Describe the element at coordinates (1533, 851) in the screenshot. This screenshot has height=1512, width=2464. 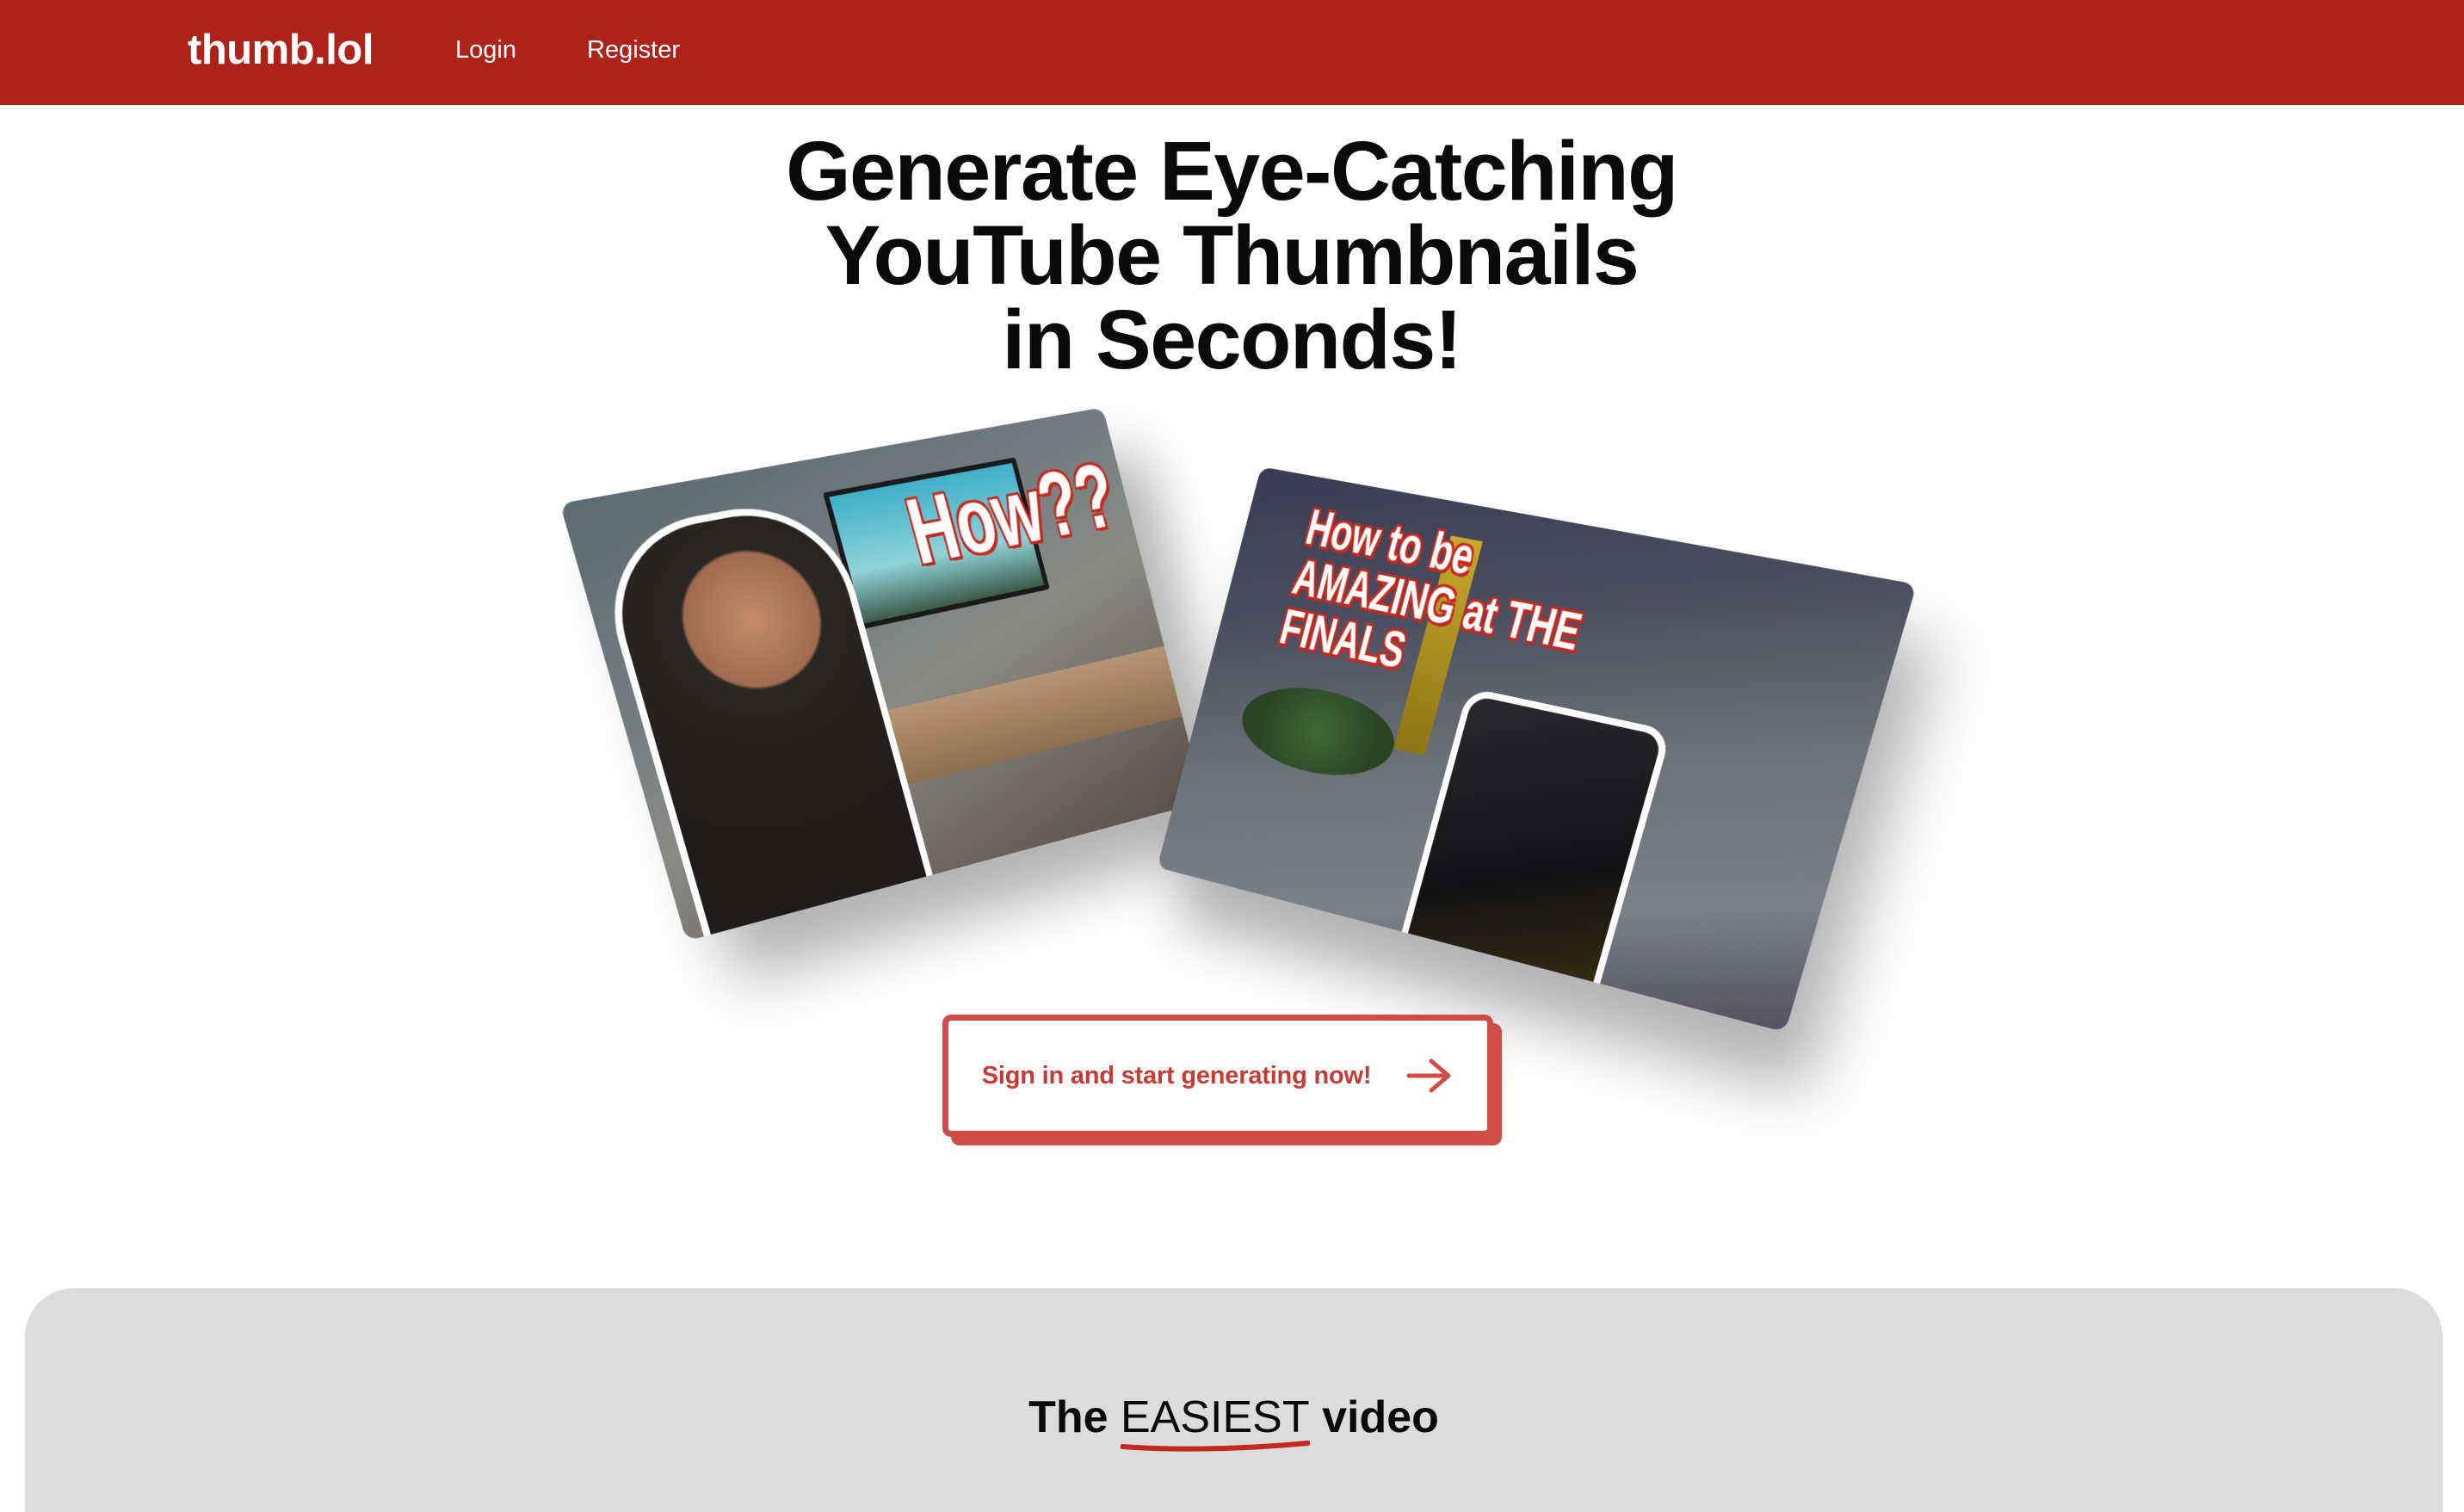
I see `weapon-cutout-graphic` at that location.